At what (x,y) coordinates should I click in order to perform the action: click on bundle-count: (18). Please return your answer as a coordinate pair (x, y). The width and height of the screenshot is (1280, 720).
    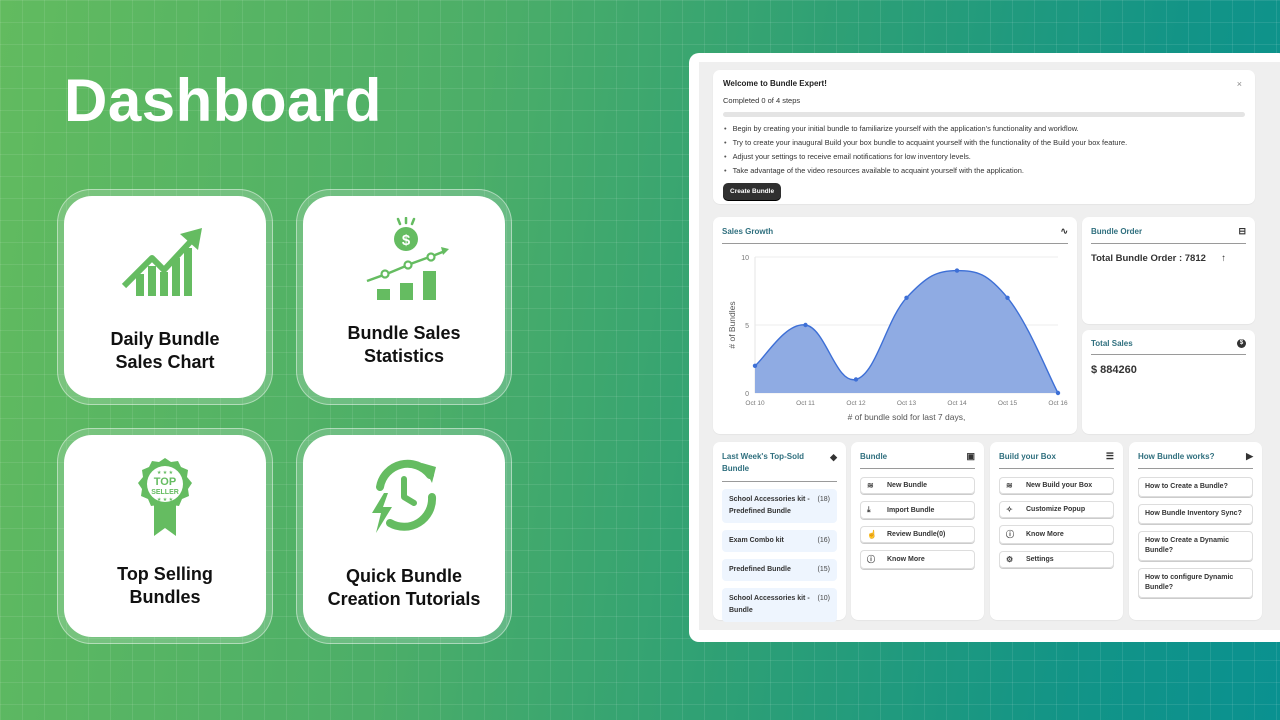
    Looking at the image, I should click on (823, 499).